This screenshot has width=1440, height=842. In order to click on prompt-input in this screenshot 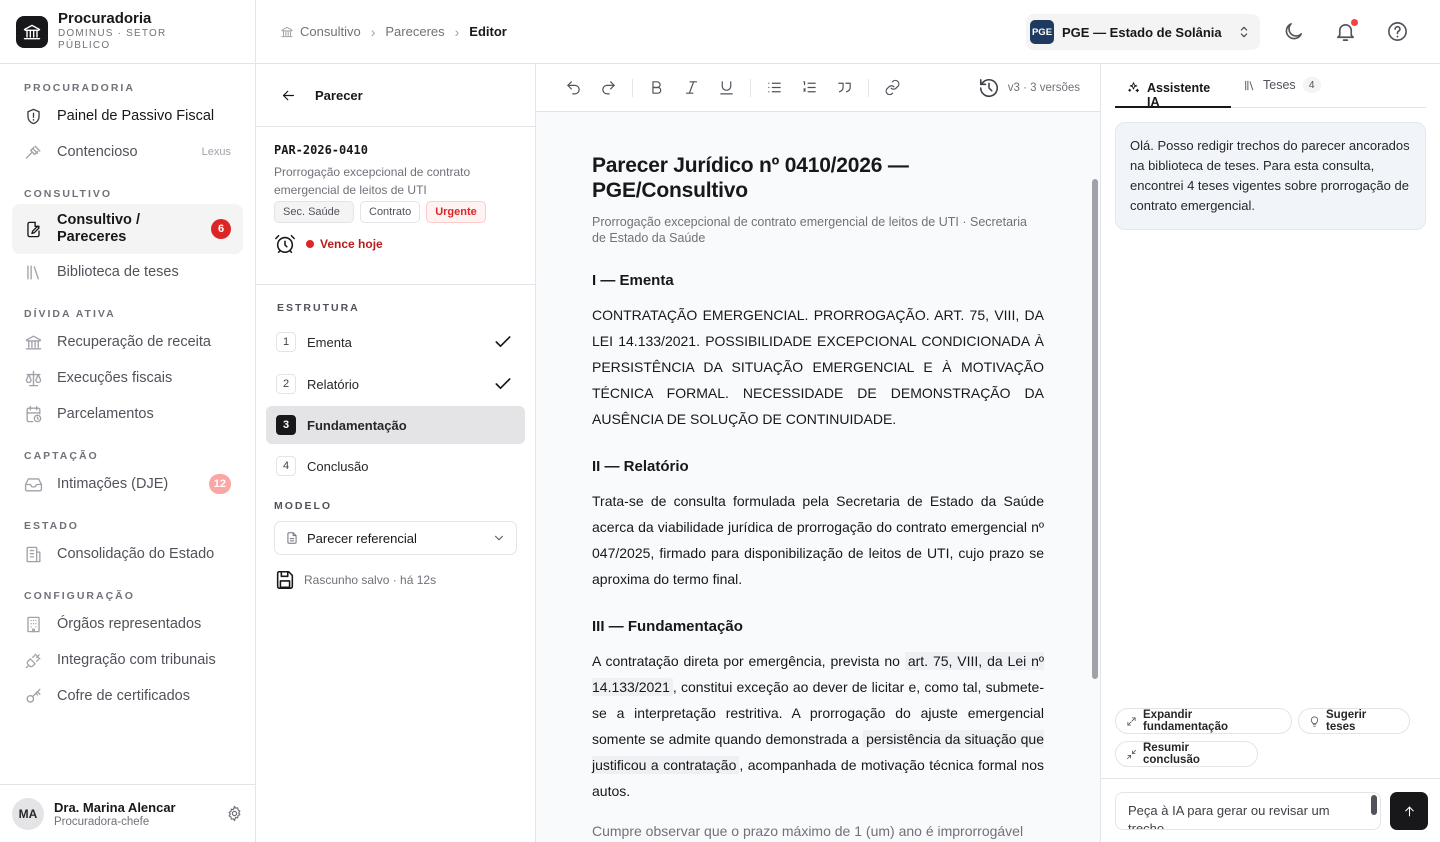, I will do `click(1248, 811)`.